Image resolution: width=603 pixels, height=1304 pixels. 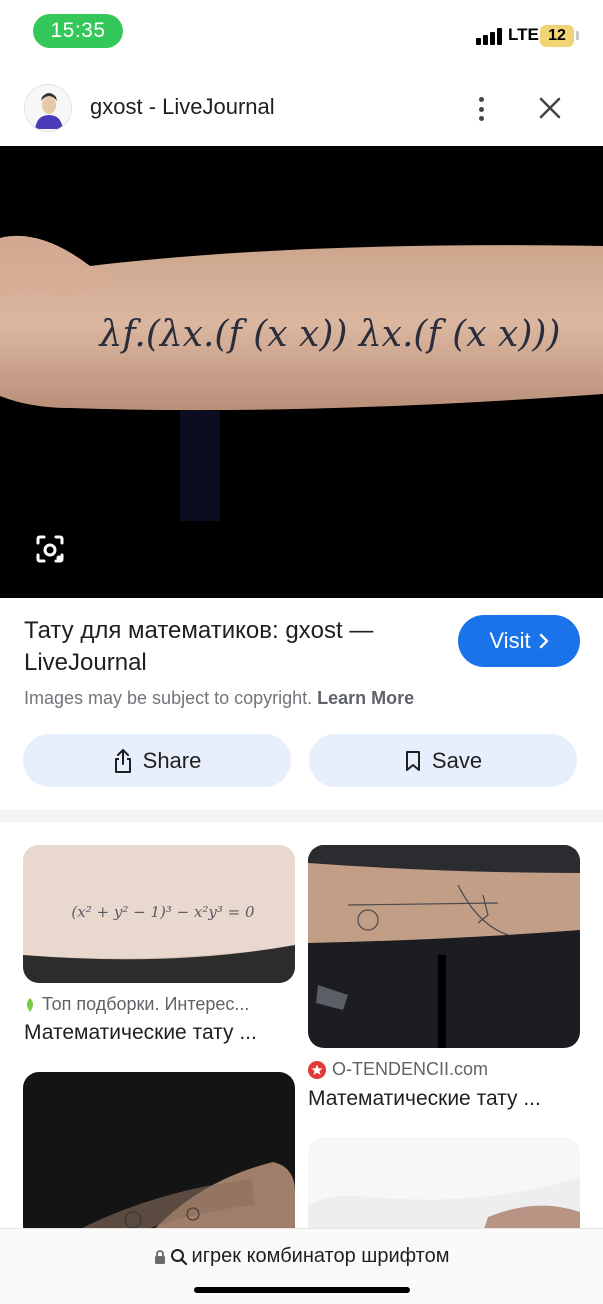 I want to click on leaf-icon, so click(x=30, y=1004).